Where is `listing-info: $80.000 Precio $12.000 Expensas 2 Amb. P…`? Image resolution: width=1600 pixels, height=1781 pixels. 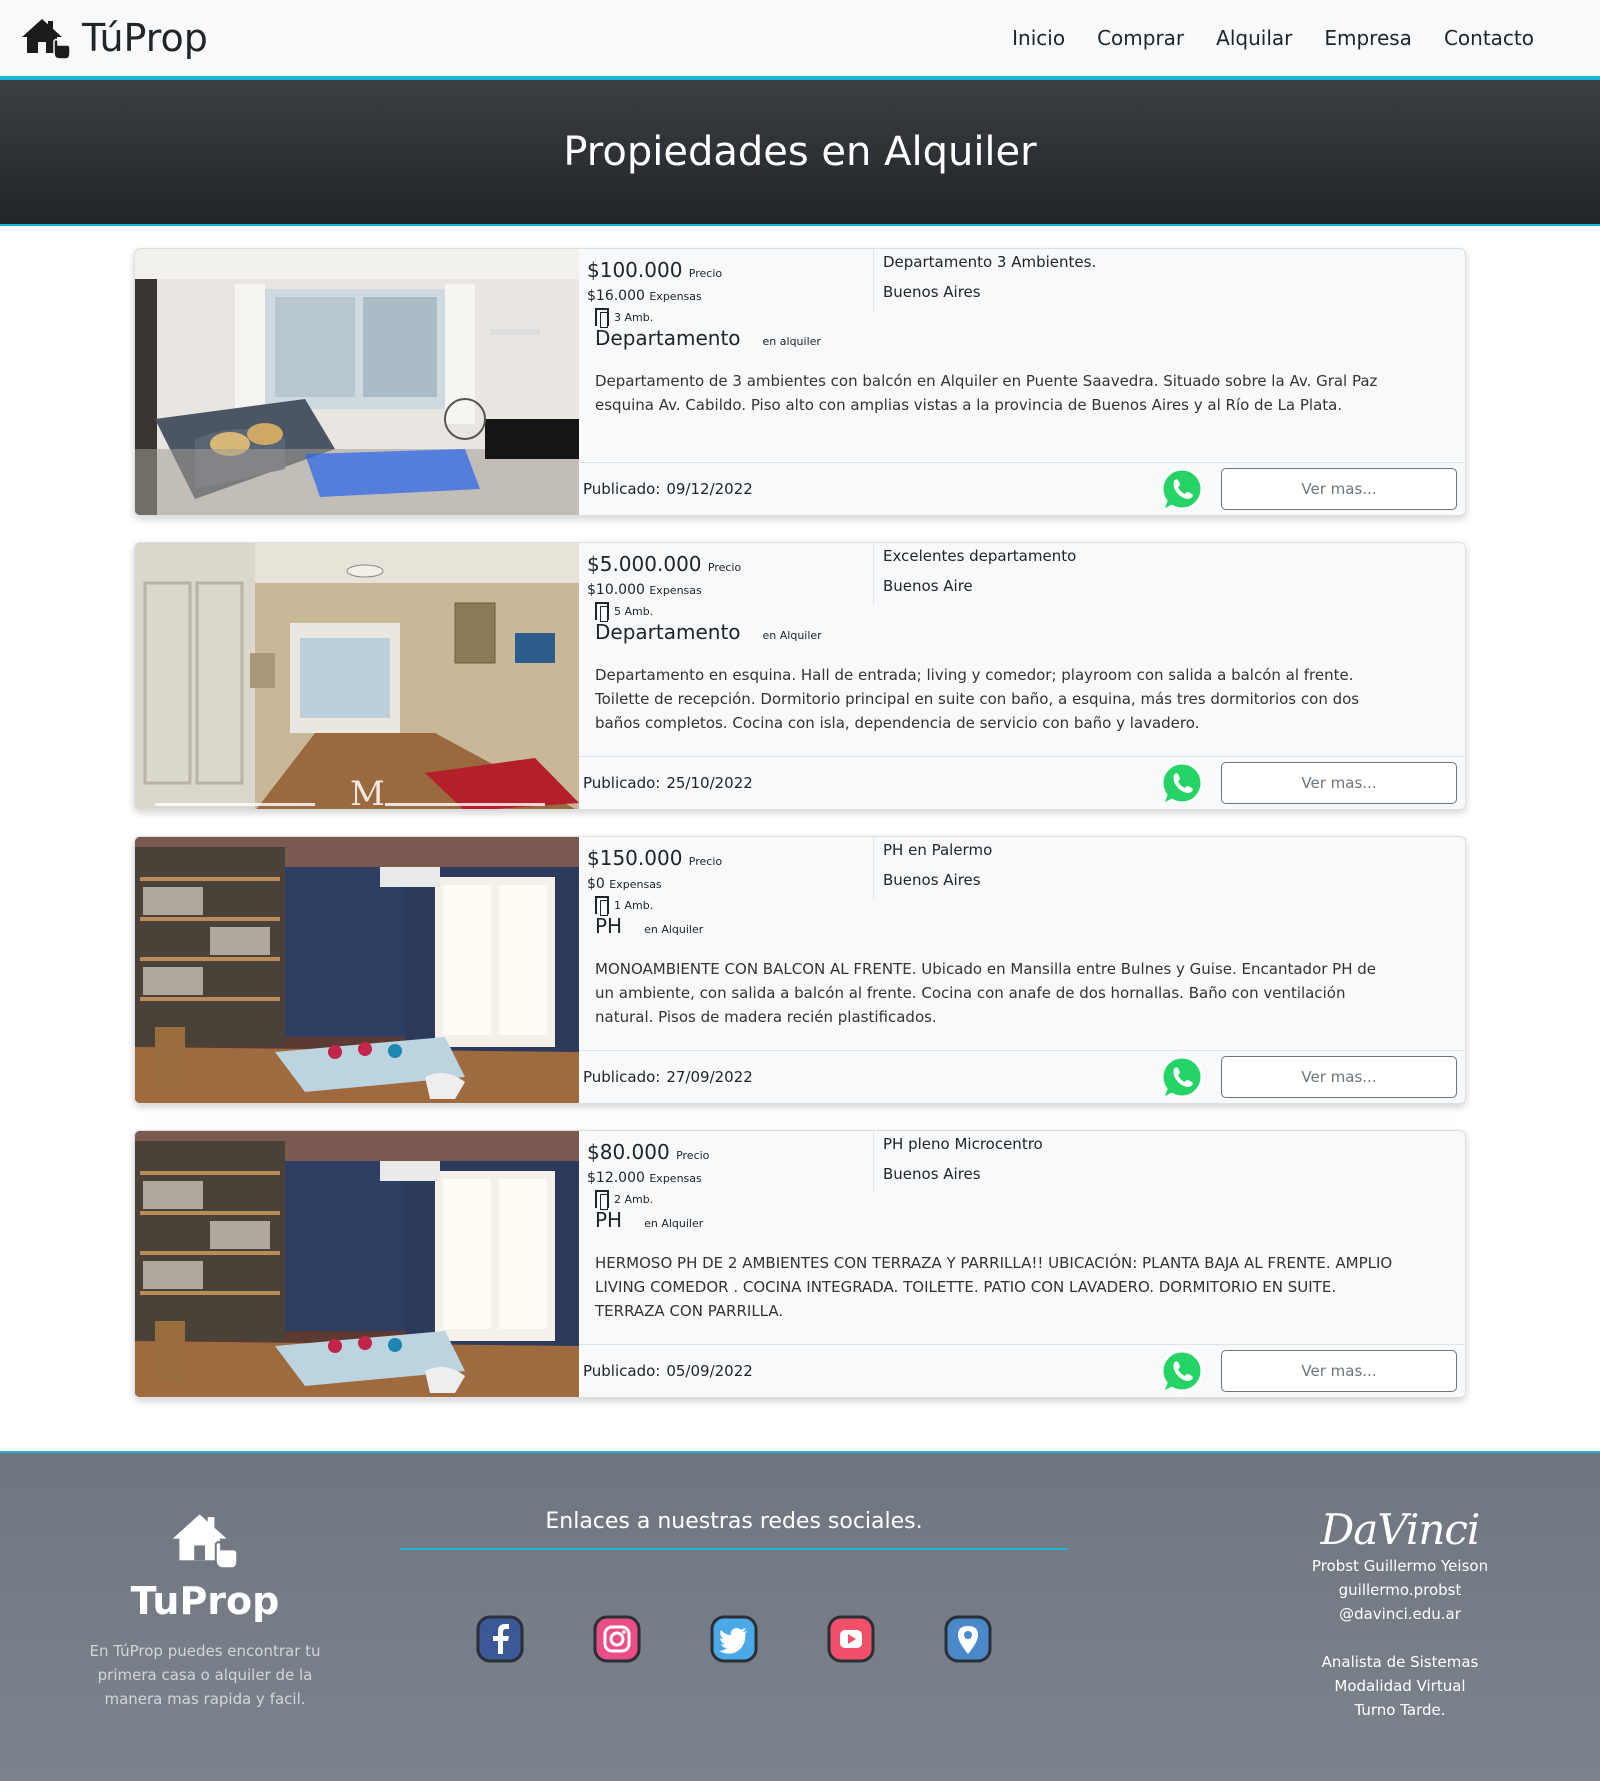 listing-info: $80.000 Precio $12.000 Expensas 2 Amb. P… is located at coordinates (726, 1181).